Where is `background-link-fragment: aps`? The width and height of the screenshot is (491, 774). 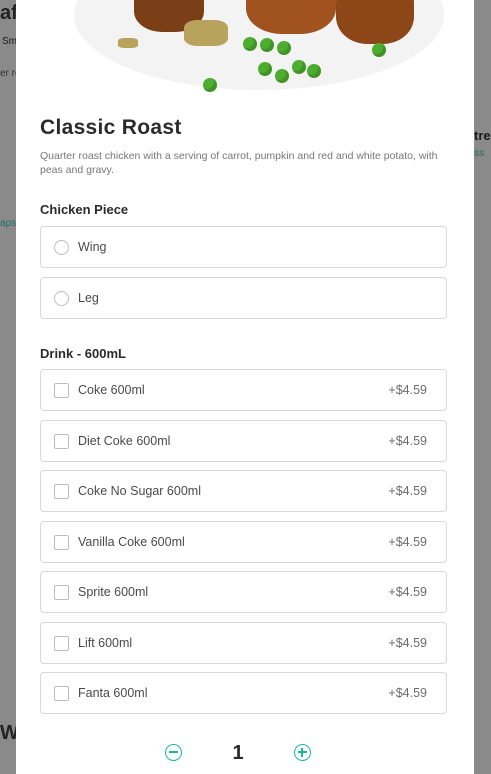
background-link-fragment: aps is located at coordinates (8, 223).